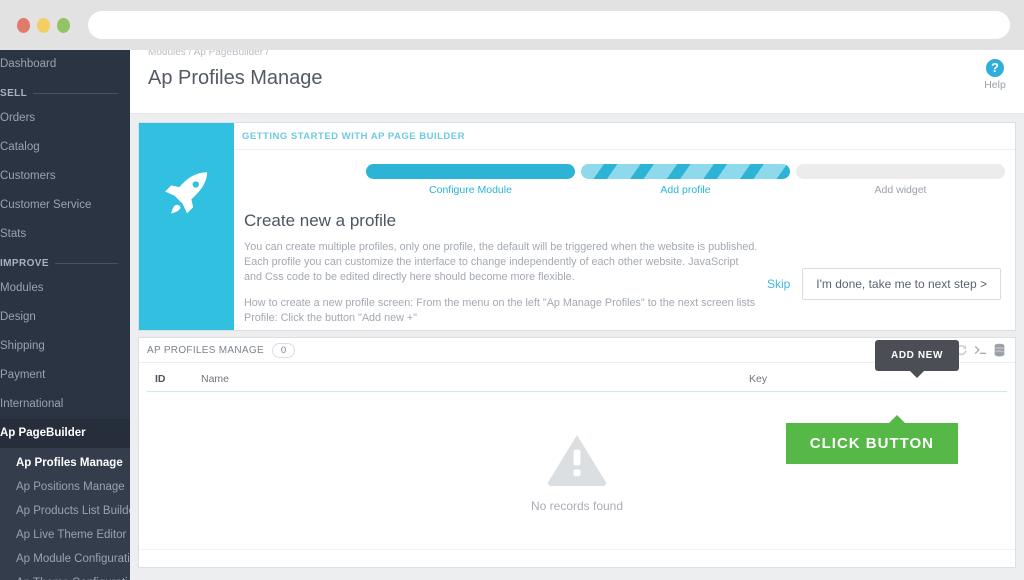  What do you see at coordinates (549, 25) in the screenshot?
I see `address-bar` at bounding box center [549, 25].